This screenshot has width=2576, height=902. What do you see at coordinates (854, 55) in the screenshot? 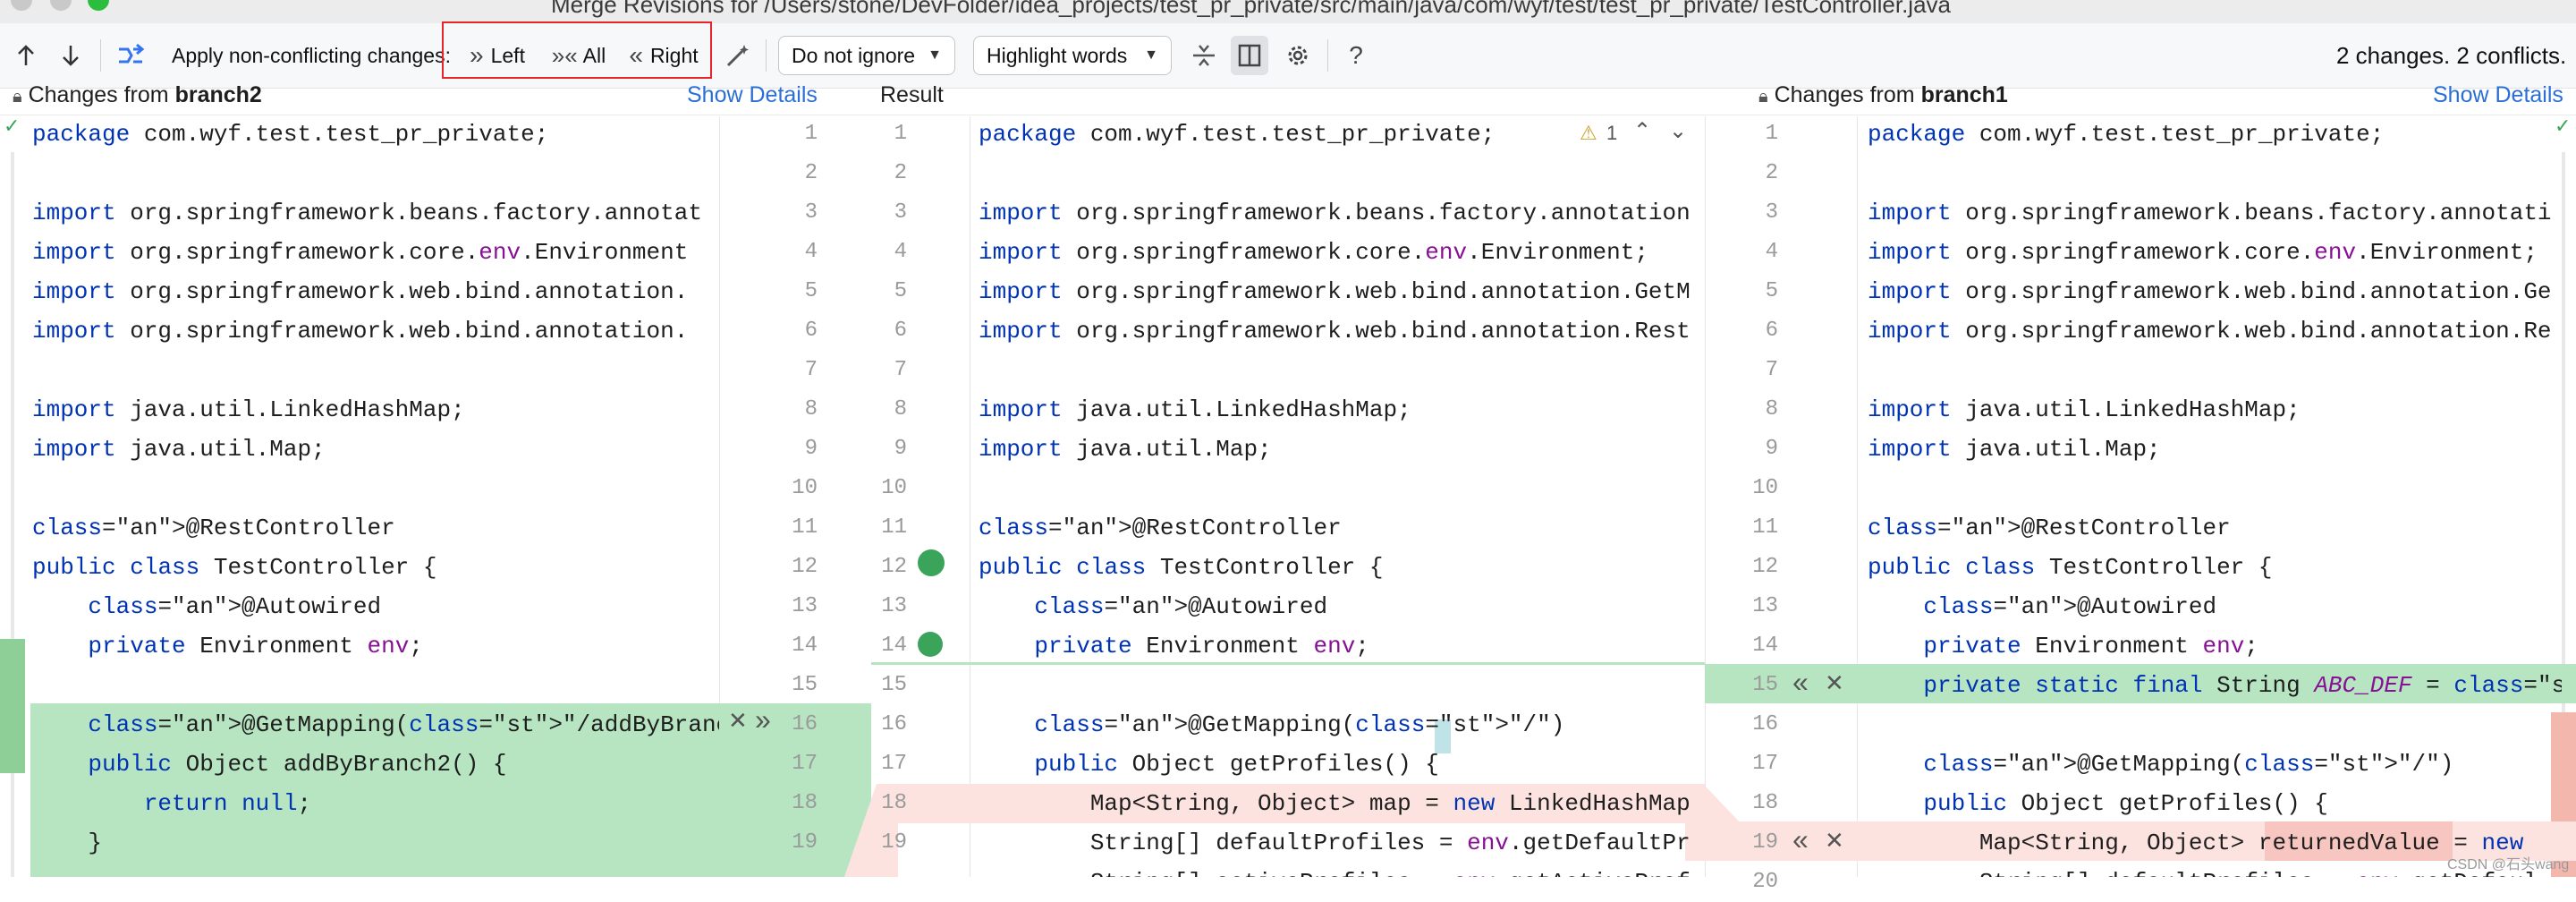
I see `ignore-select-value: Do not ignore` at bounding box center [854, 55].